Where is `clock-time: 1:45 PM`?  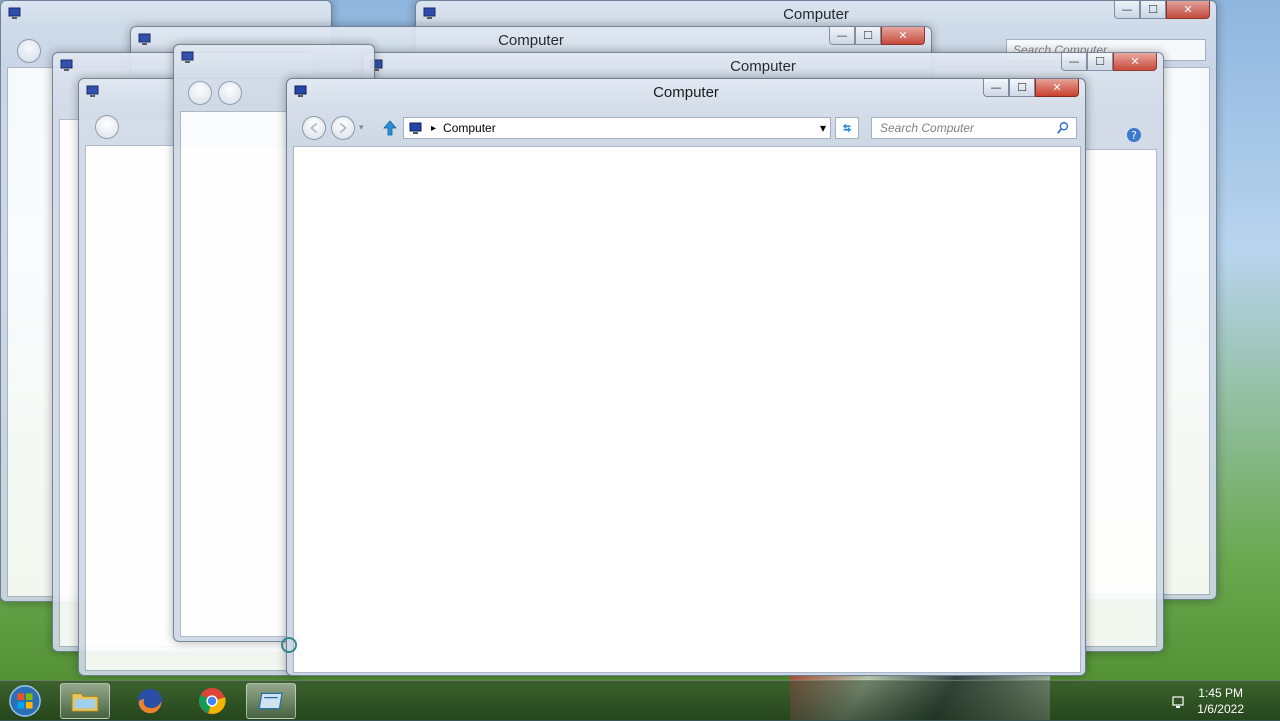
clock-time: 1:45 PM is located at coordinates (1220, 693).